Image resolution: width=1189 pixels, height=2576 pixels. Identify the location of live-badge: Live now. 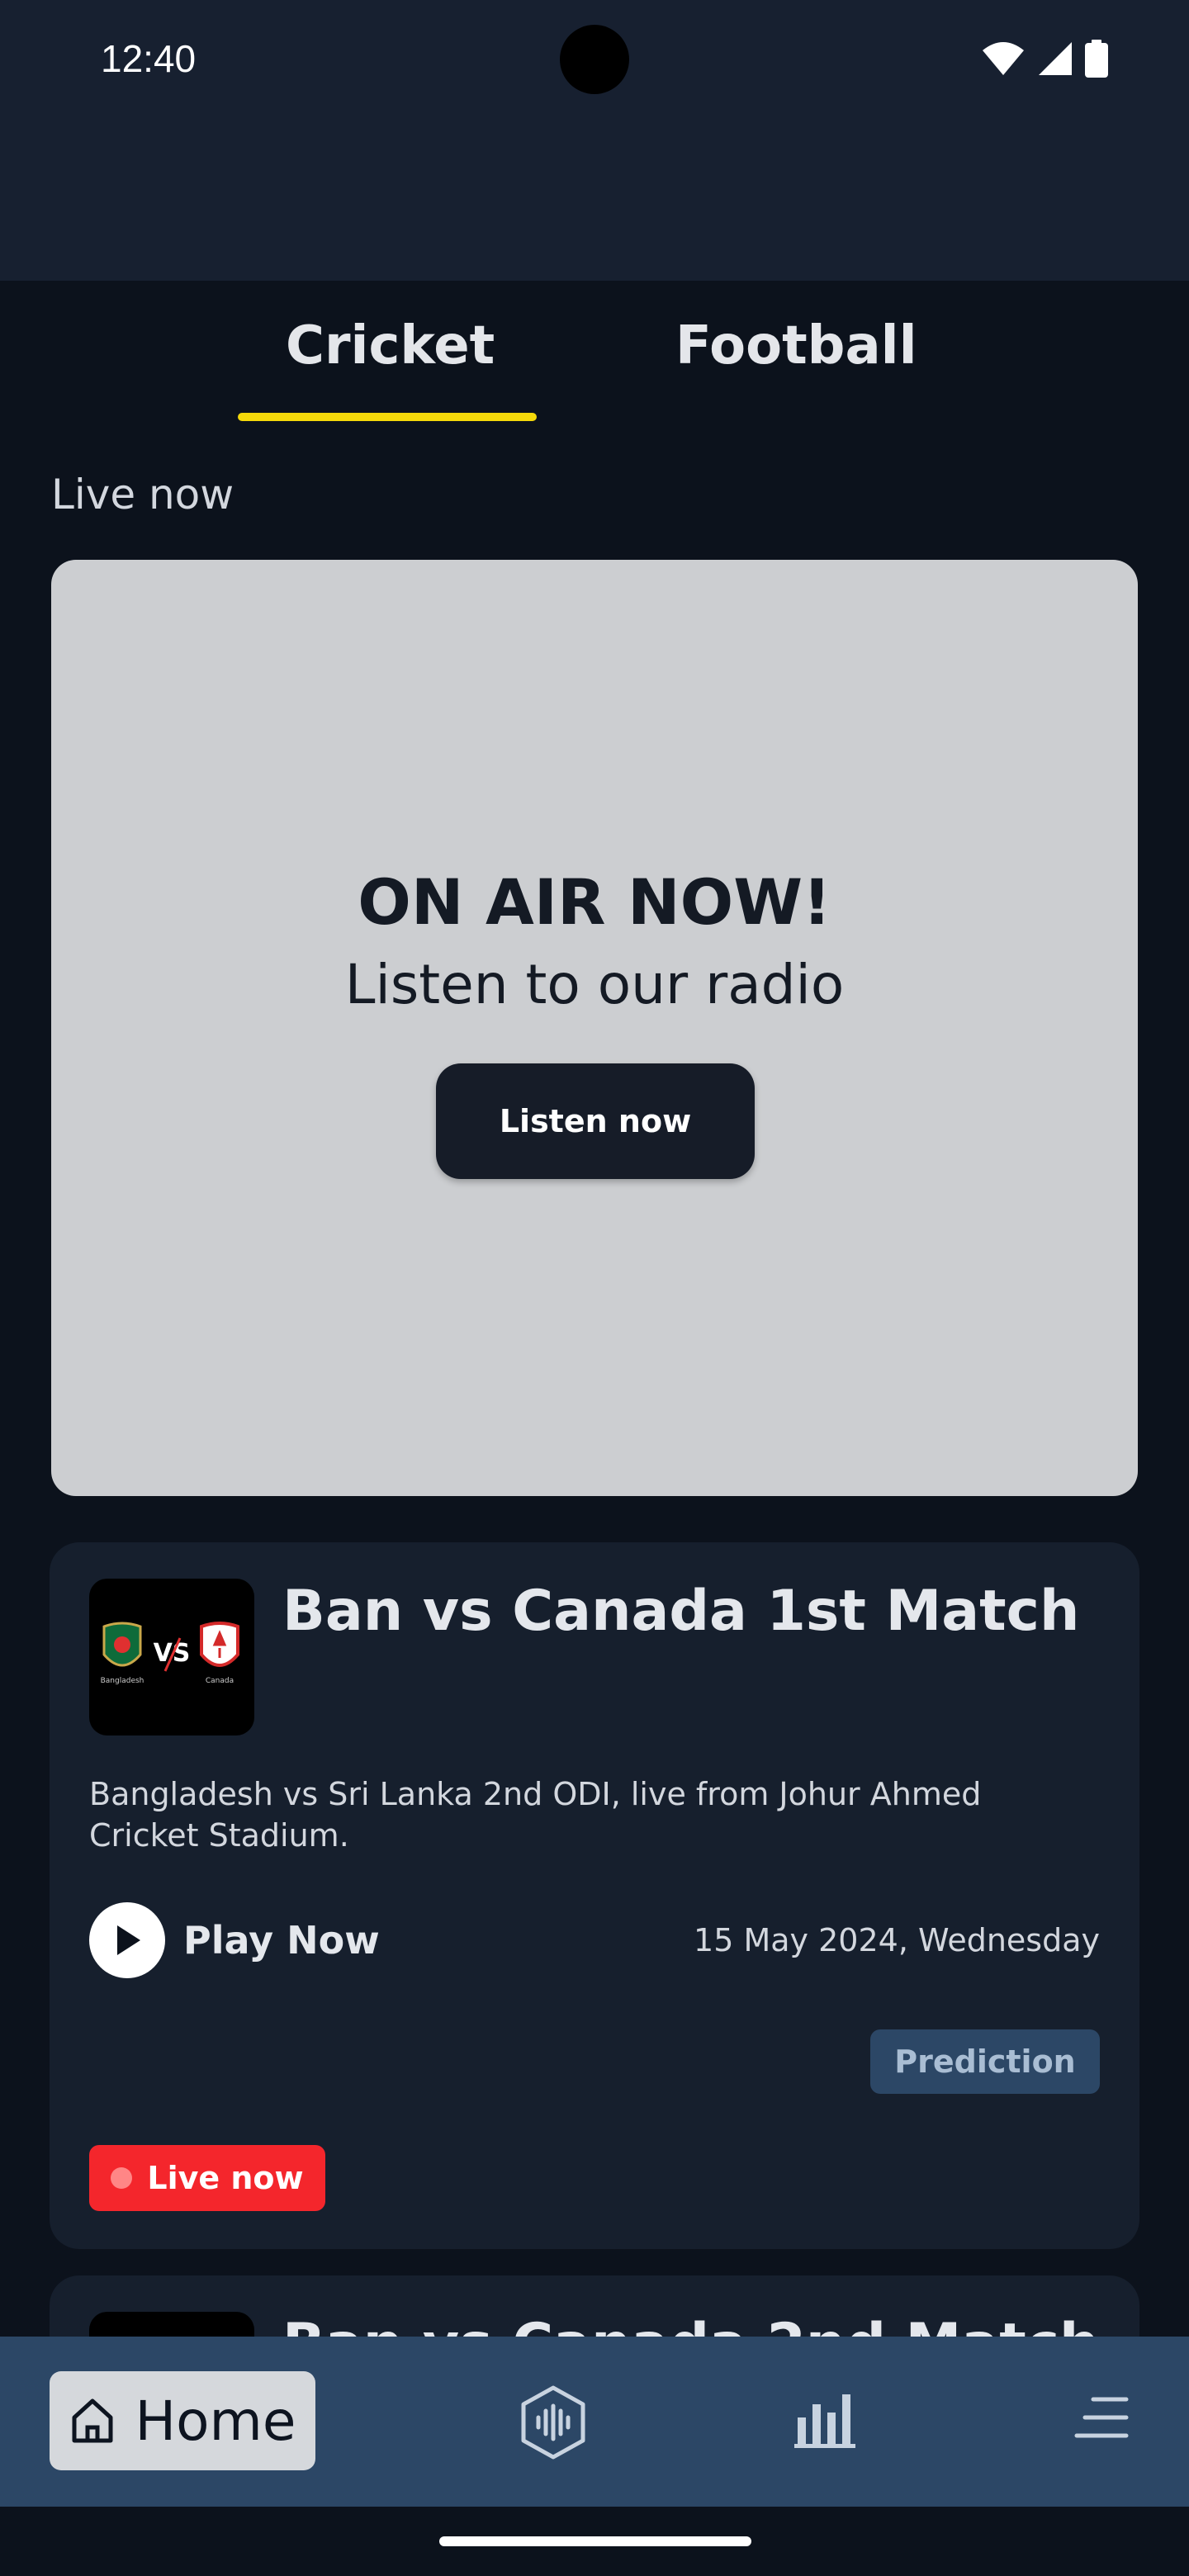
(207, 2178).